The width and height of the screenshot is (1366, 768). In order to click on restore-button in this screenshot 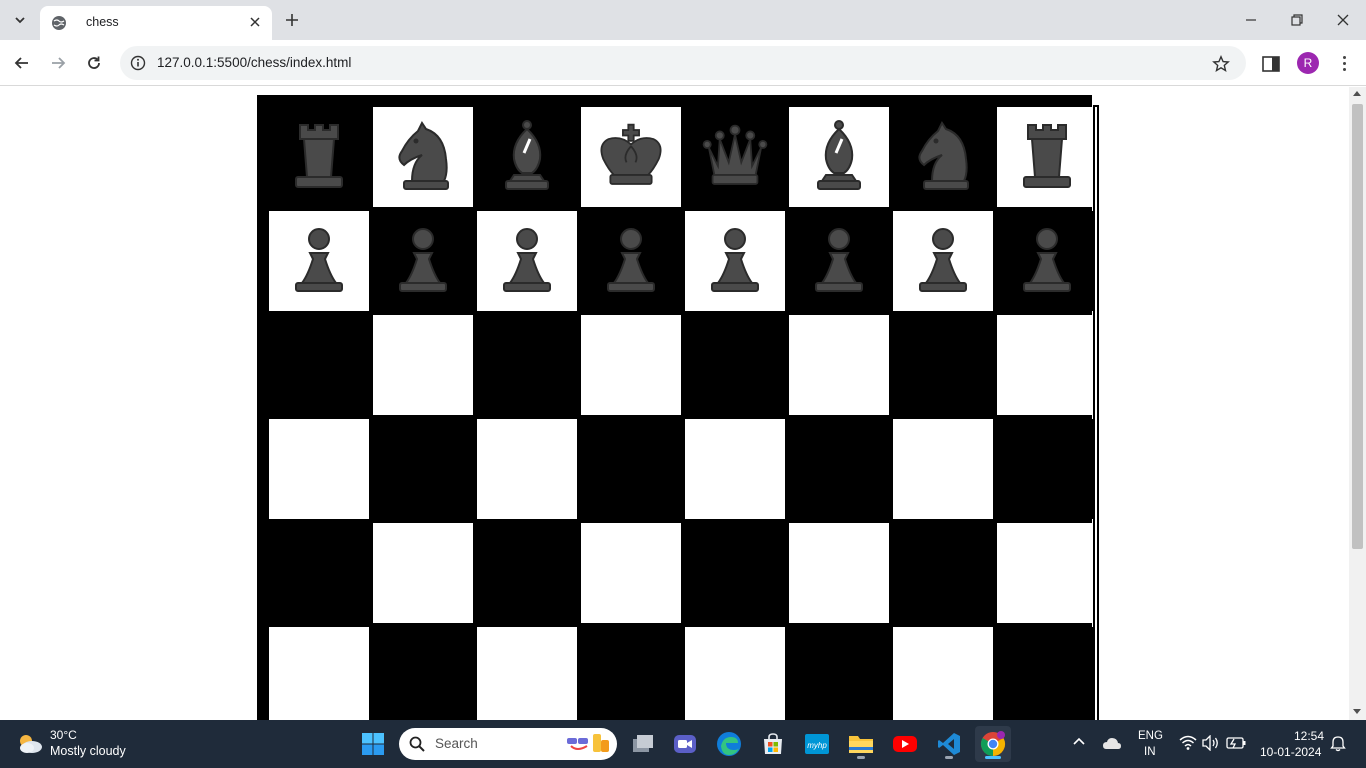, I will do `click(1297, 20)`.